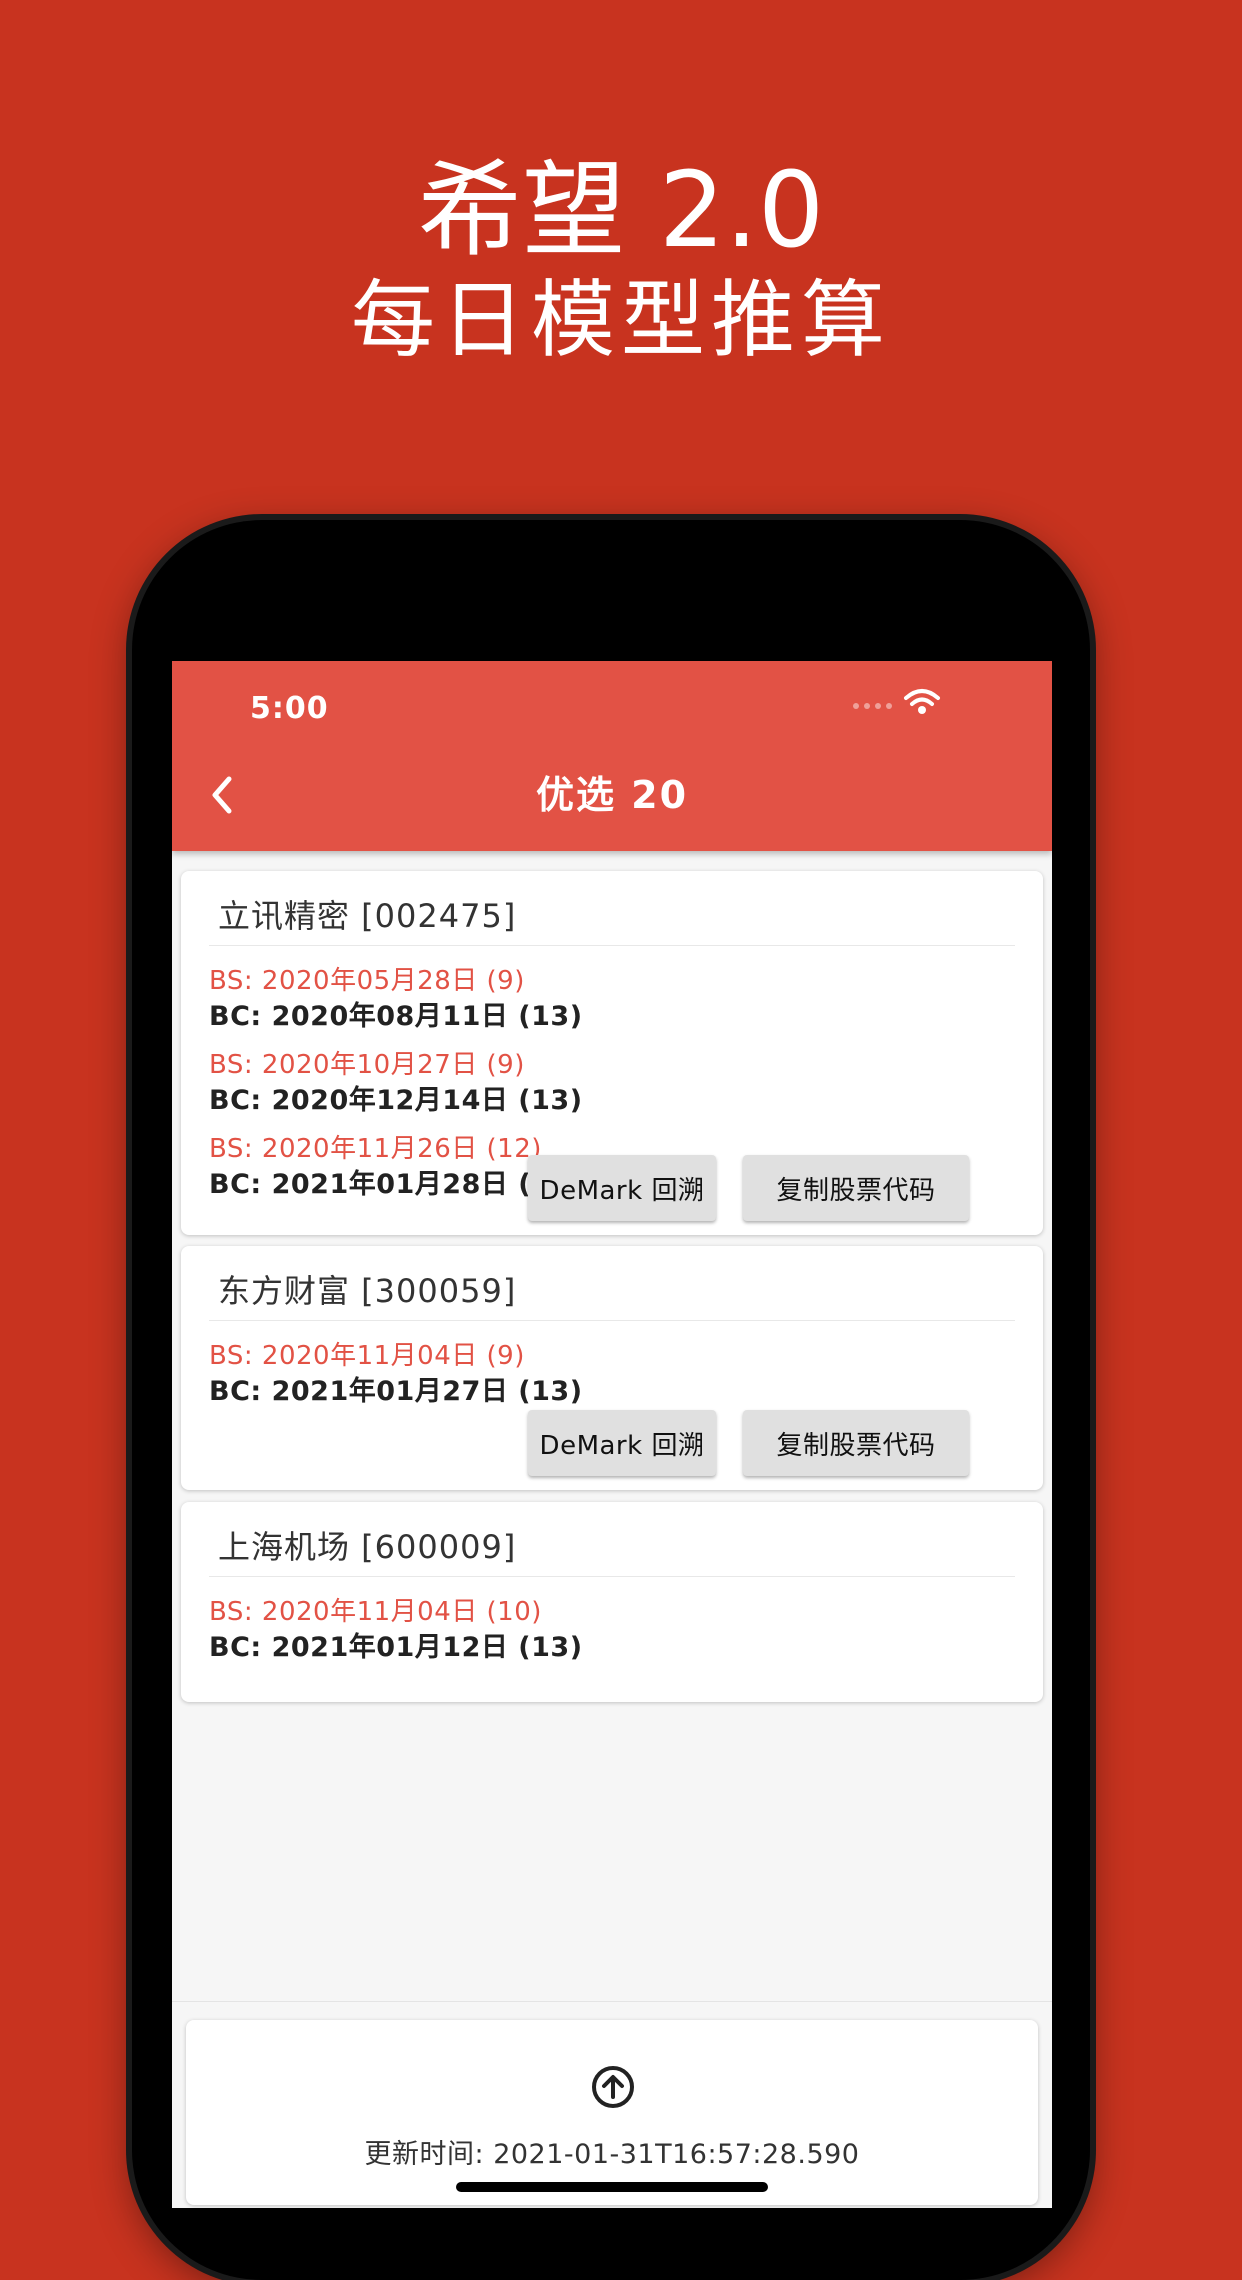 This screenshot has width=1242, height=2280. What do you see at coordinates (396, 1083) in the screenshot?
I see `signal-group: BS: 2020年10月27日 (9) BC: 2020年12月14日 (13)` at bounding box center [396, 1083].